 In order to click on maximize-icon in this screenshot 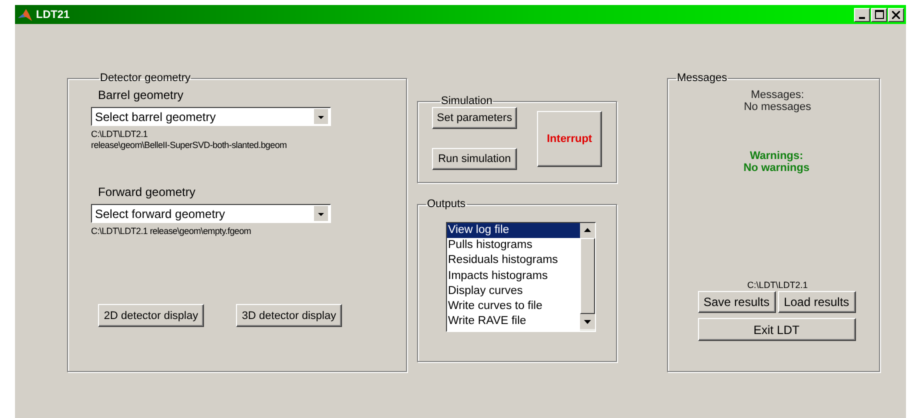, I will do `click(879, 14)`.